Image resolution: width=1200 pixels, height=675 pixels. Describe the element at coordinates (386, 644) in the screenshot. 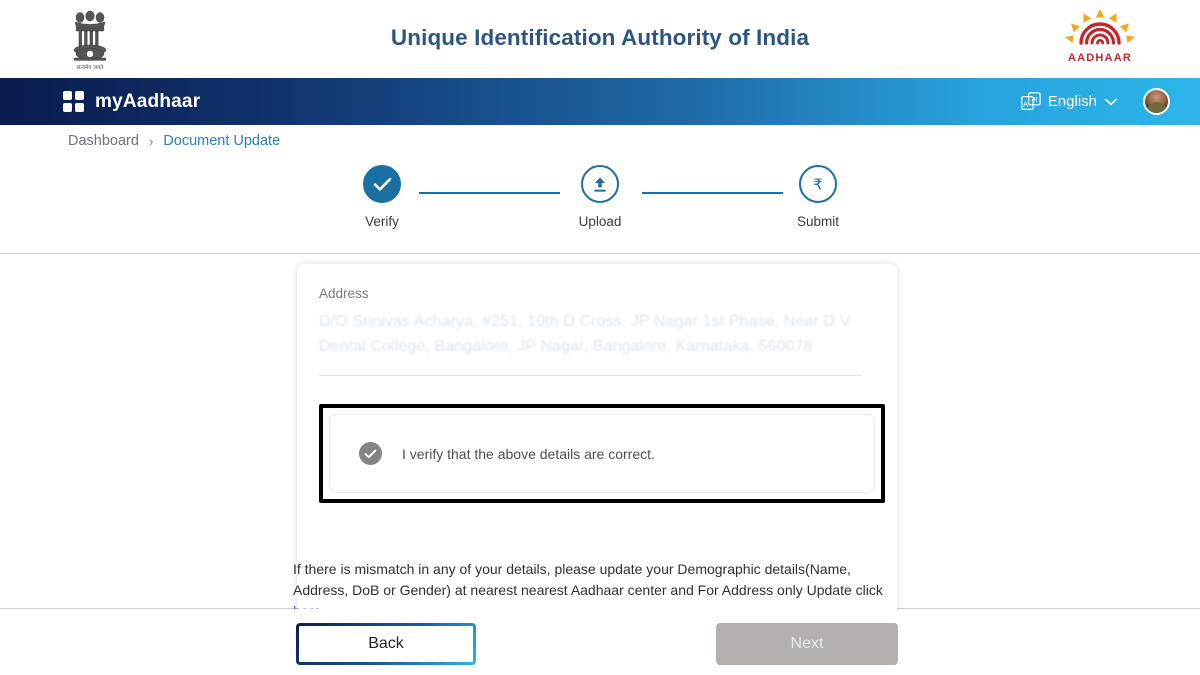

I see `back-button: Back` at that location.